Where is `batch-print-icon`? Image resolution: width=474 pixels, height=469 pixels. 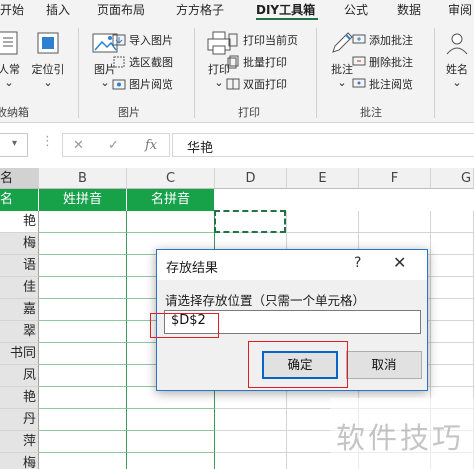
batch-print-icon is located at coordinates (233, 62).